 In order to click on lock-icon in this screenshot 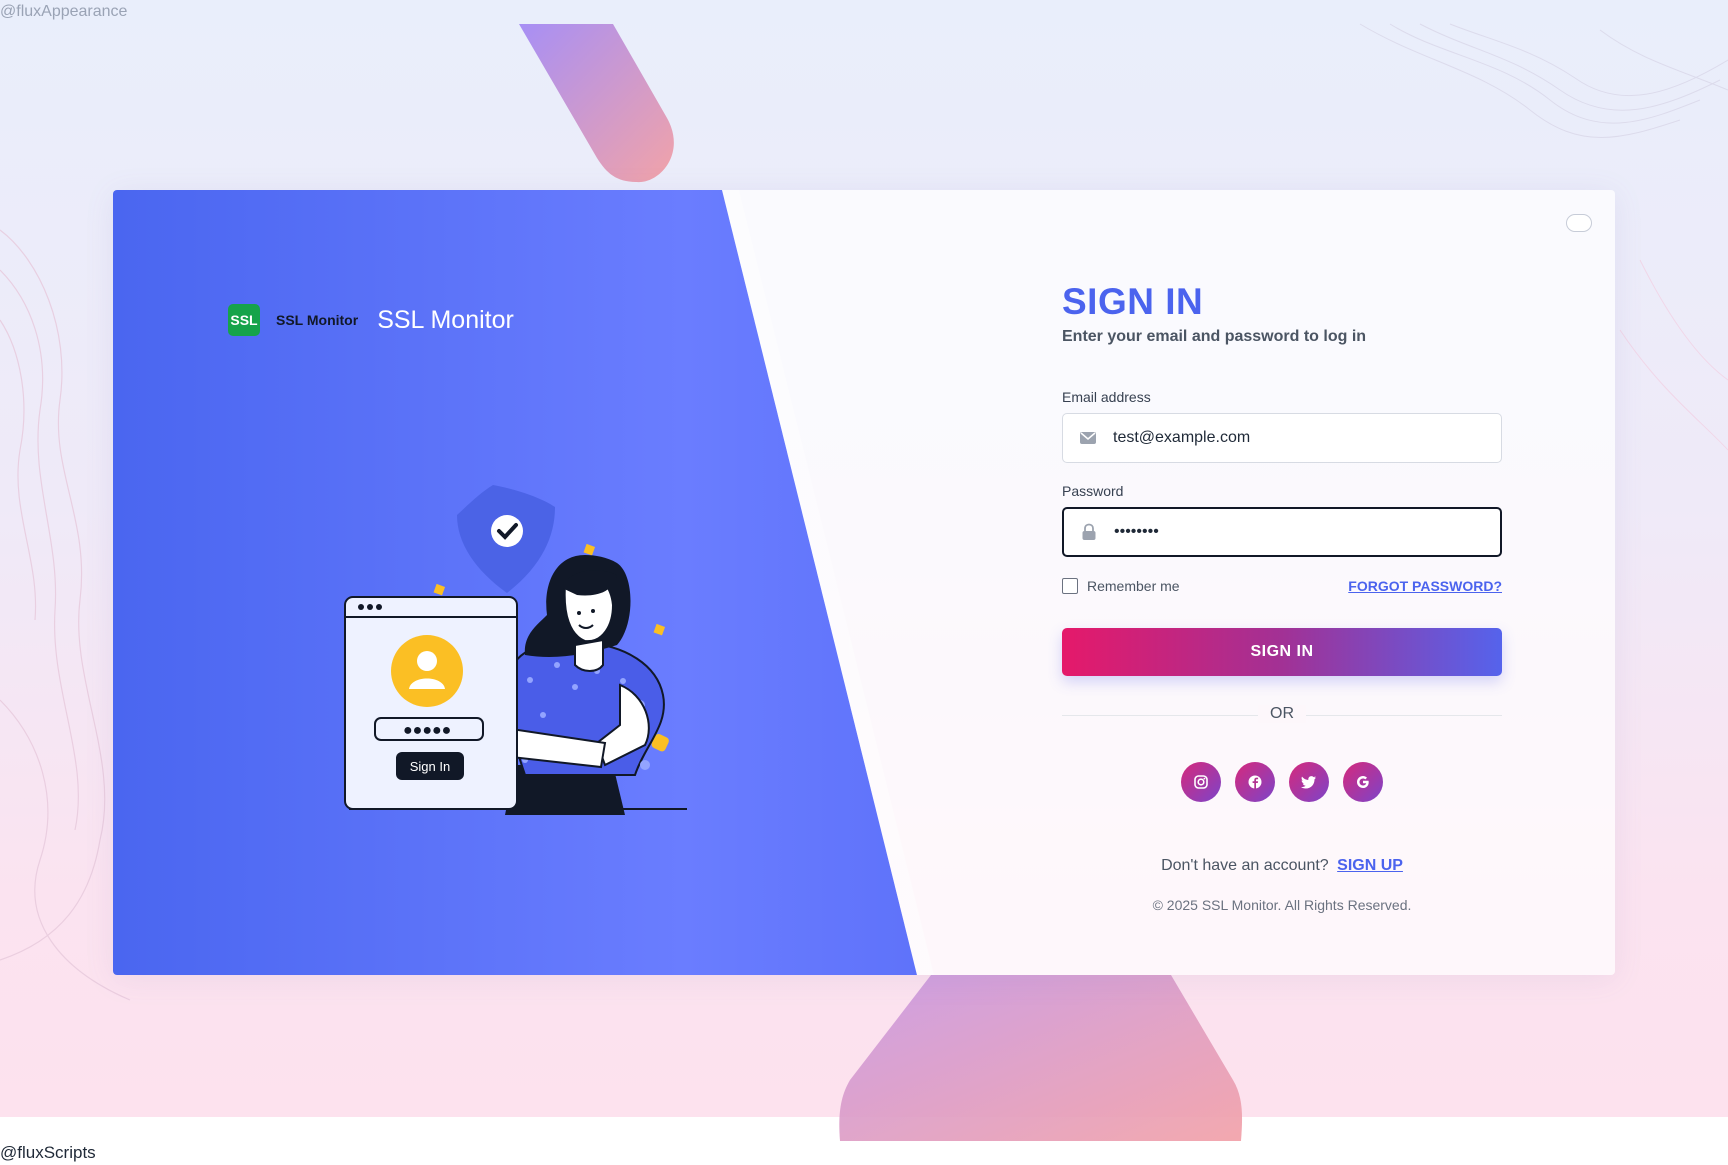, I will do `click(1089, 531)`.